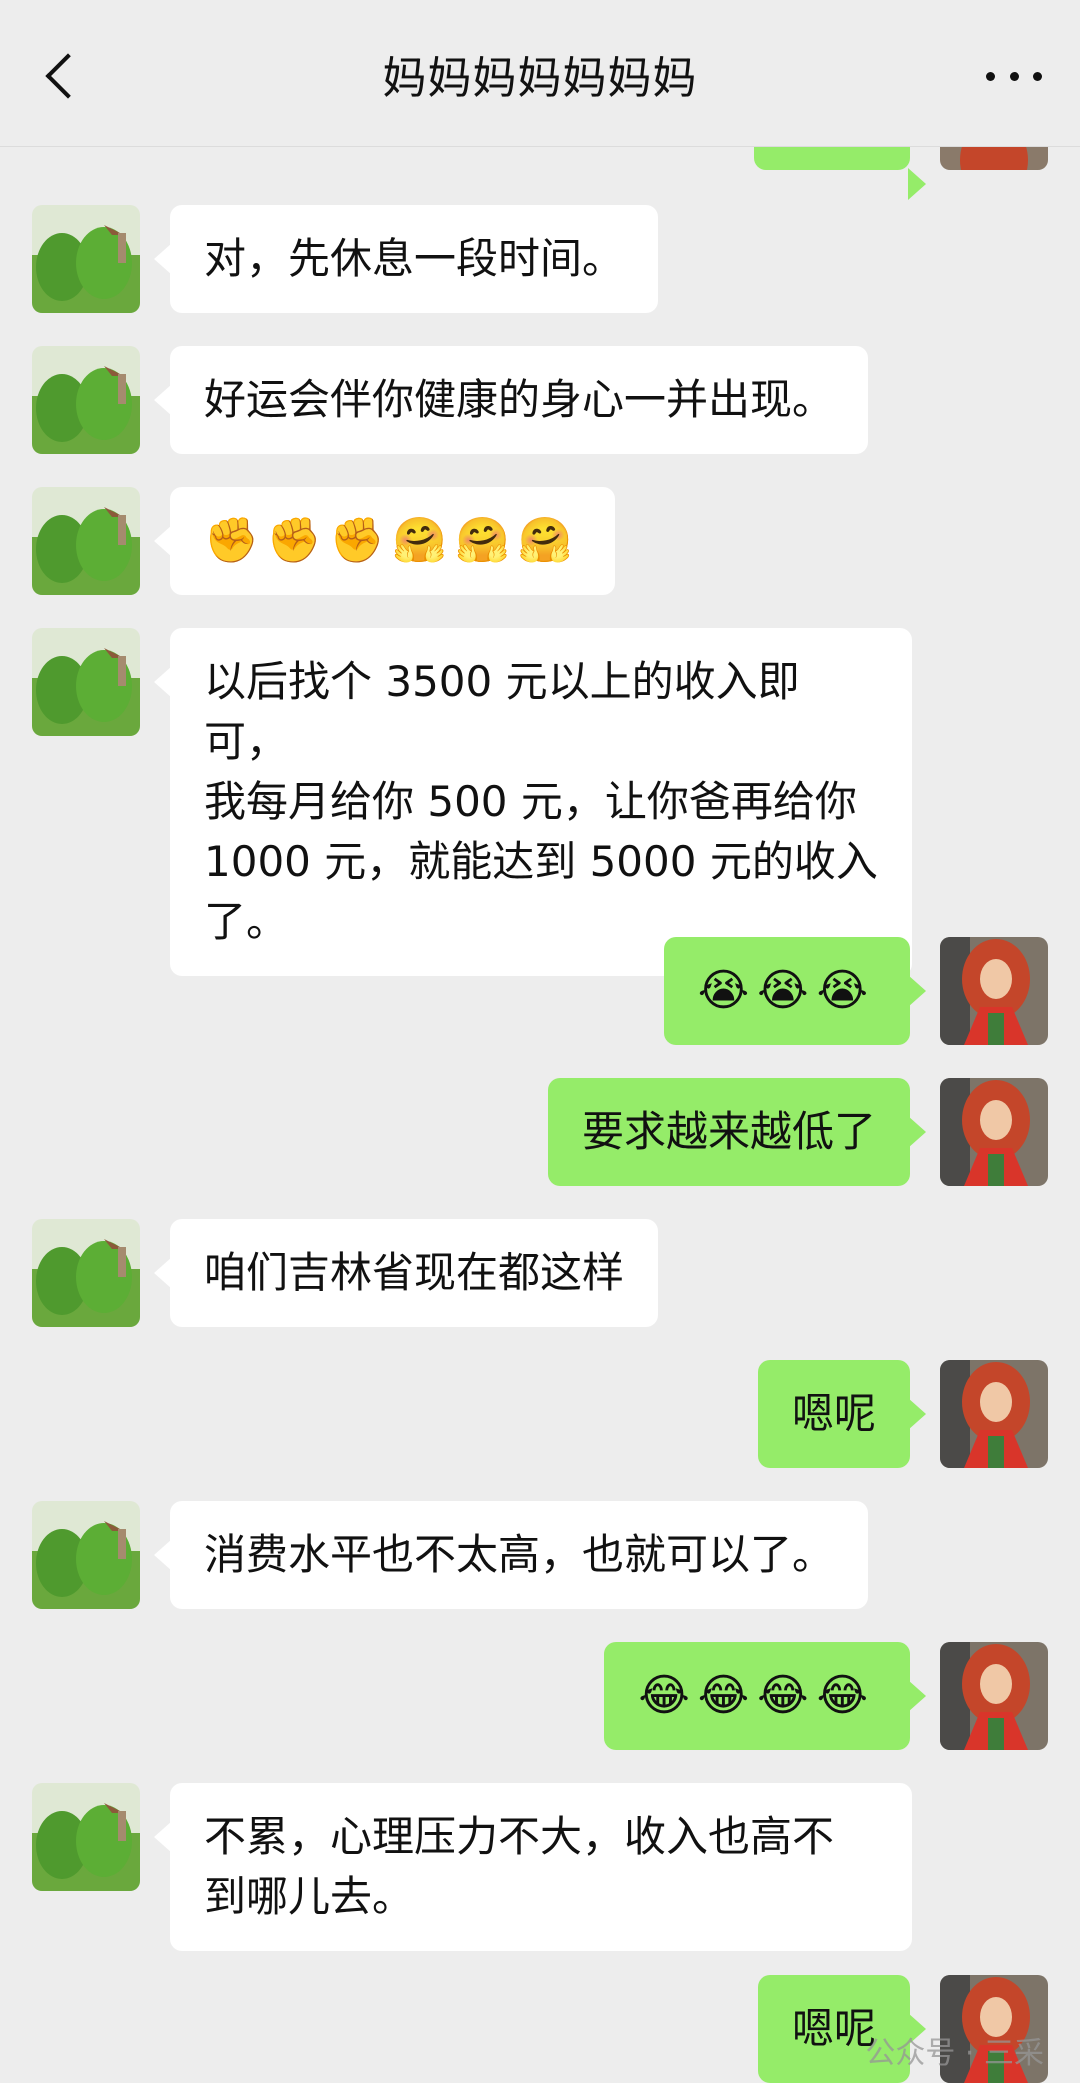 The height and width of the screenshot is (2083, 1080). I want to click on message-bubble: 嗯呢, so click(842, 1414).